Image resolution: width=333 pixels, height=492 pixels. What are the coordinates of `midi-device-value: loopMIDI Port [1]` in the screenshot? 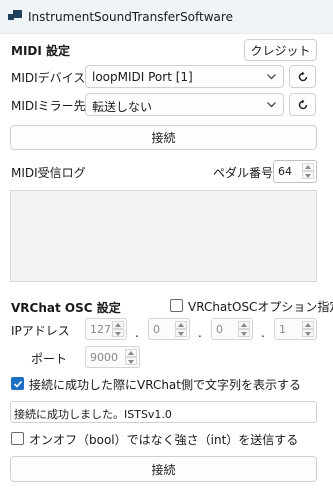 It's located at (142, 77).